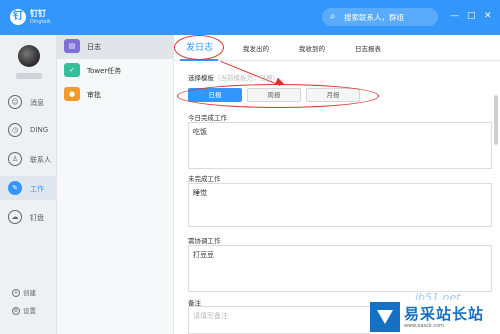  Describe the element at coordinates (471, 16) in the screenshot. I see `maximize-button: □` at that location.